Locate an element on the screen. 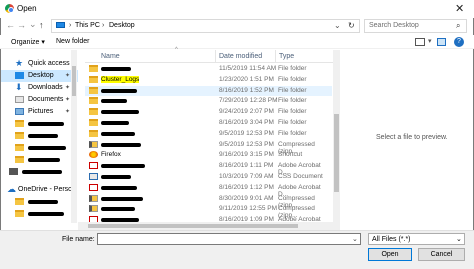 This screenshot has width=474, height=269. address-dropdown-icon: ⌄ is located at coordinates (337, 25).